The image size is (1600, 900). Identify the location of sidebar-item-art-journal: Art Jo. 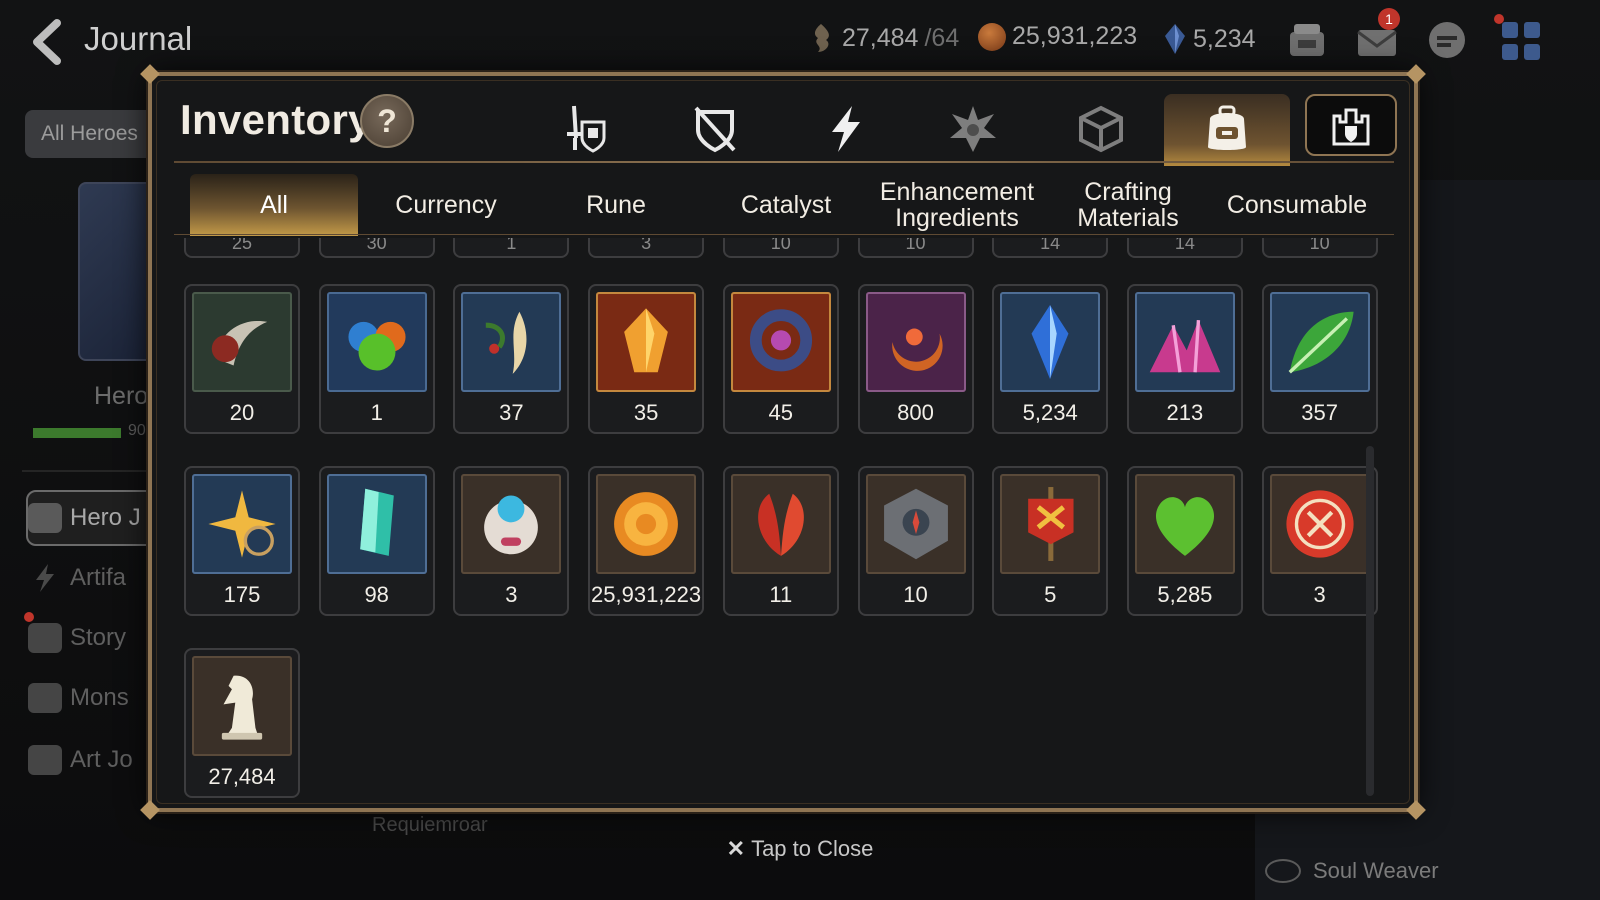
(92, 760).